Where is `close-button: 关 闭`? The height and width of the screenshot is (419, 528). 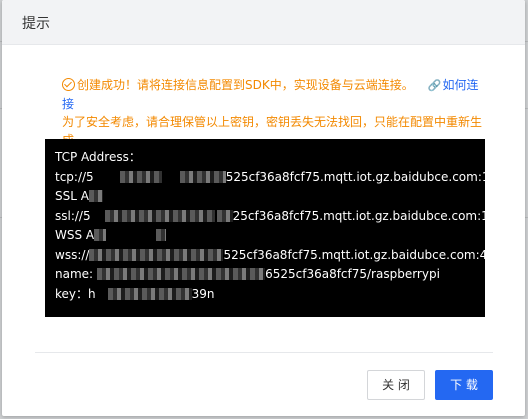 close-button: 关 闭 is located at coordinates (396, 385).